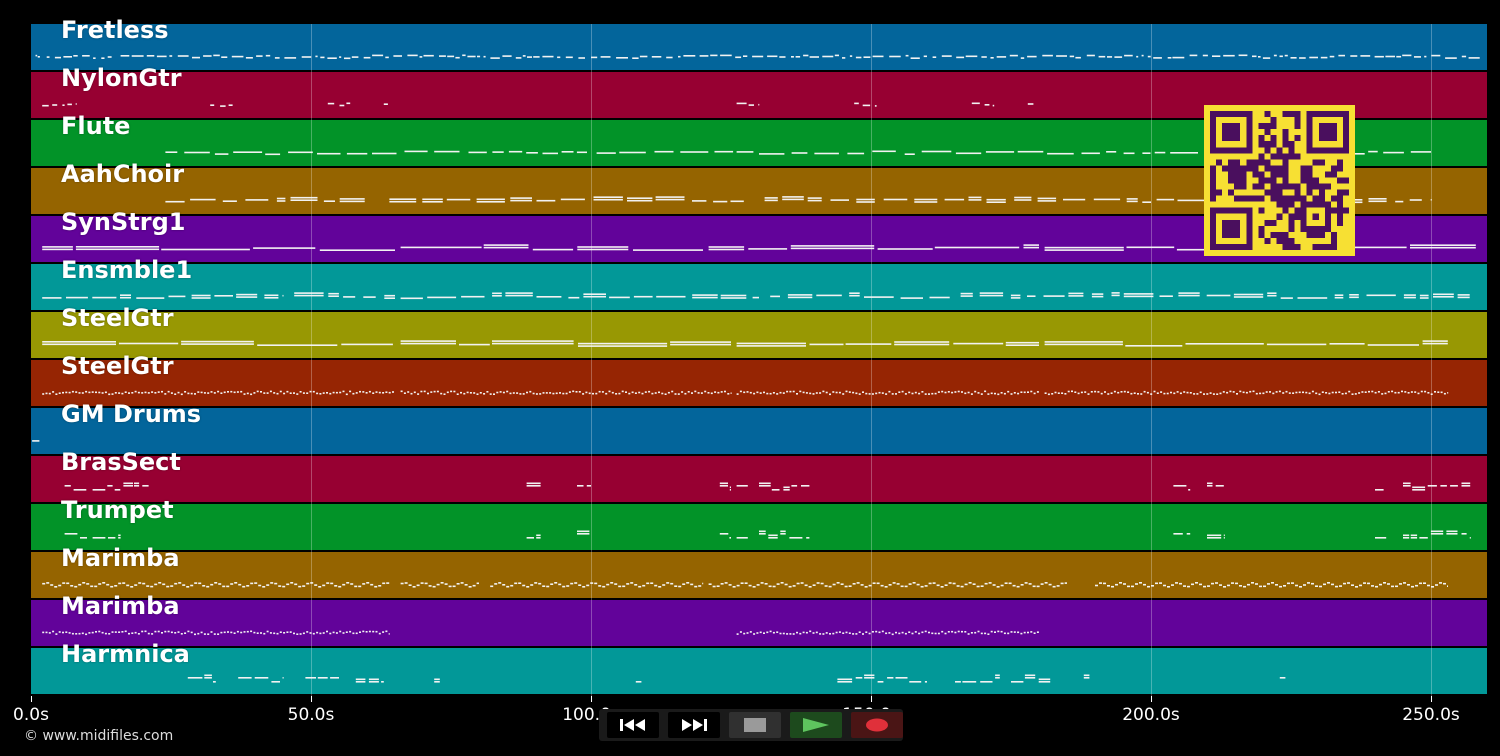 The width and height of the screenshot is (1500, 756). Describe the element at coordinates (633, 725) in the screenshot. I see `rewind-button` at that location.